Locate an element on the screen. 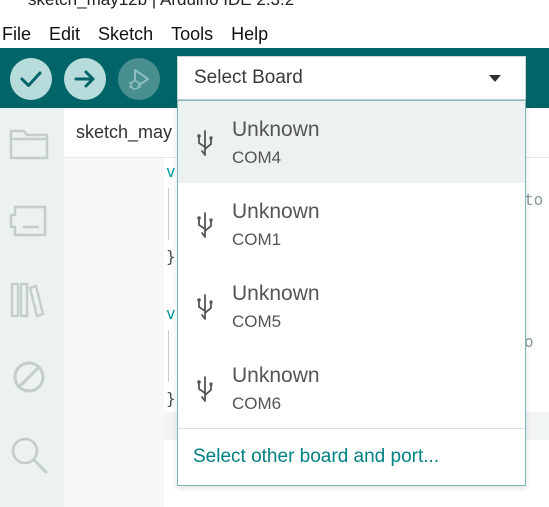  board-icon is located at coordinates (28, 221).